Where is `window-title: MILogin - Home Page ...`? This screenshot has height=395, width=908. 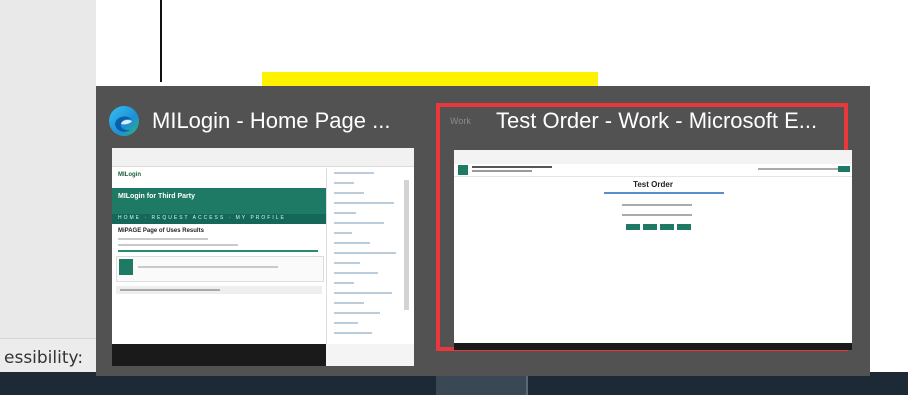
window-title: MILogin - Home Page ... is located at coordinates (271, 120).